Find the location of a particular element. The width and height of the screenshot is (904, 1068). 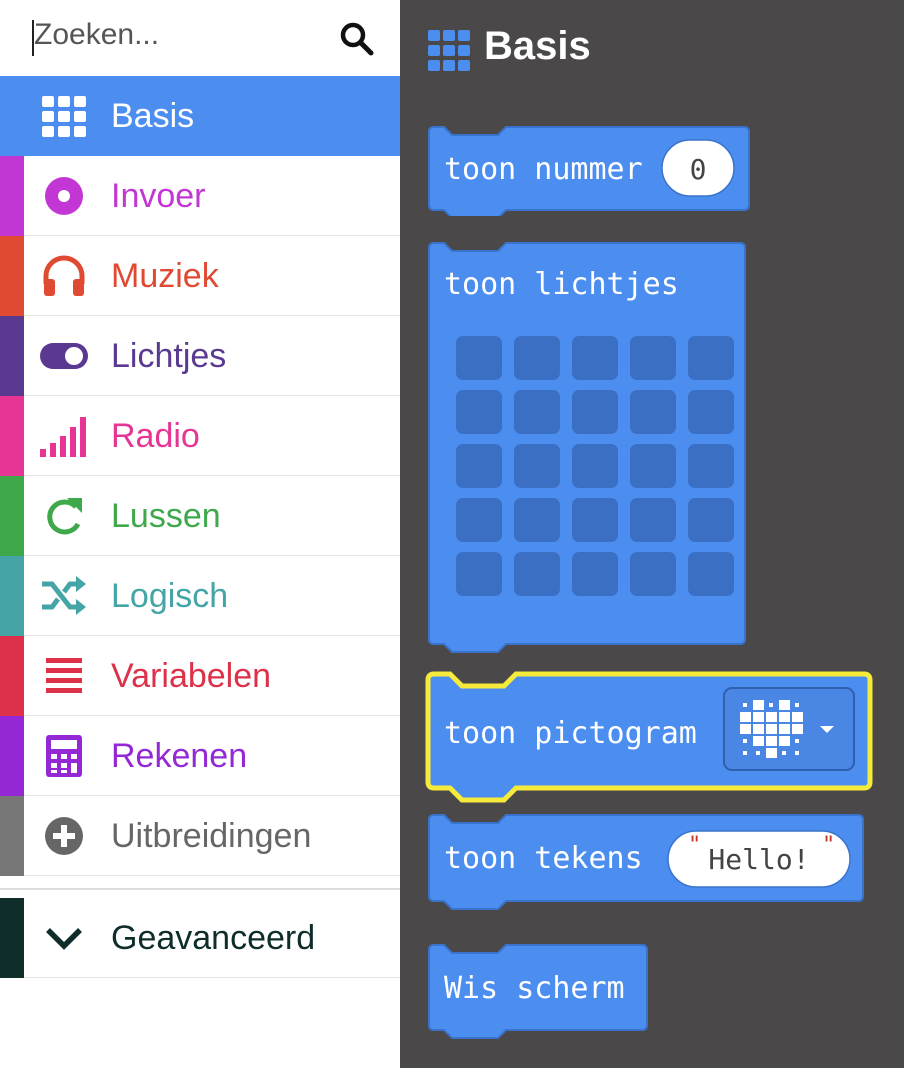

category-uitbreidingen: Uitbreidingen is located at coordinates (200, 836).